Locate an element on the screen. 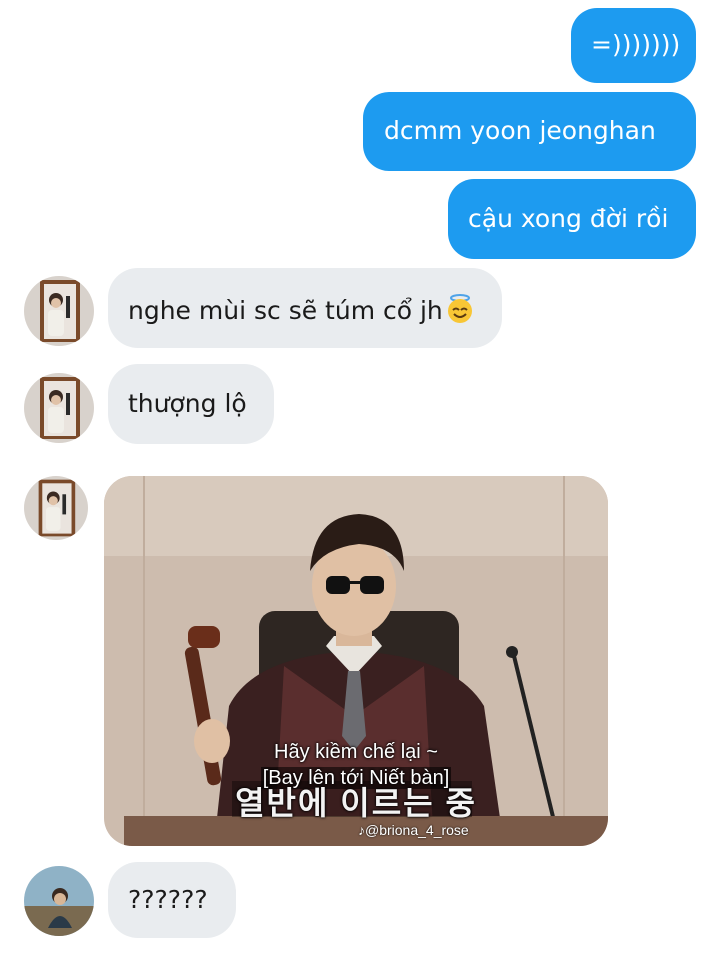 The width and height of the screenshot is (720, 959). sent-message: cậu xong đời rồi is located at coordinates (572, 219).